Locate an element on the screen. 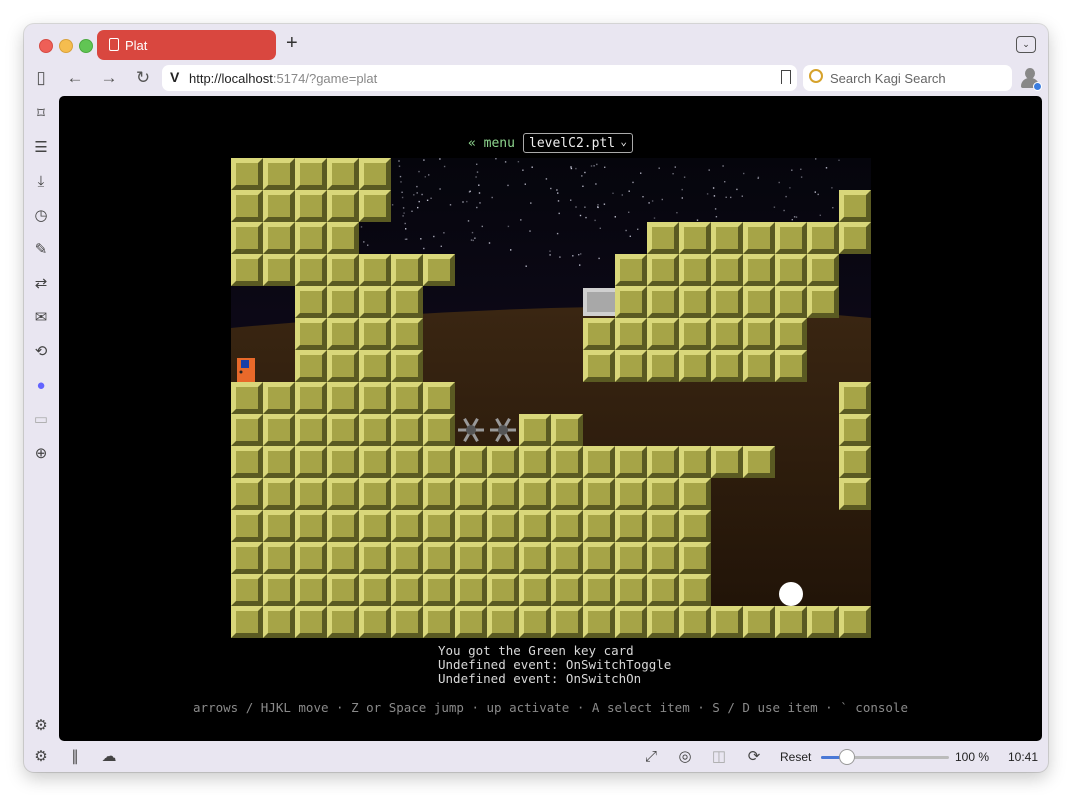  side-panel: ⌑ ☰ ⤓ ◷ ✎ ⇄ ✉ ⟲ ● ▭ ⊕ ⚙ is located at coordinates (41, 416).